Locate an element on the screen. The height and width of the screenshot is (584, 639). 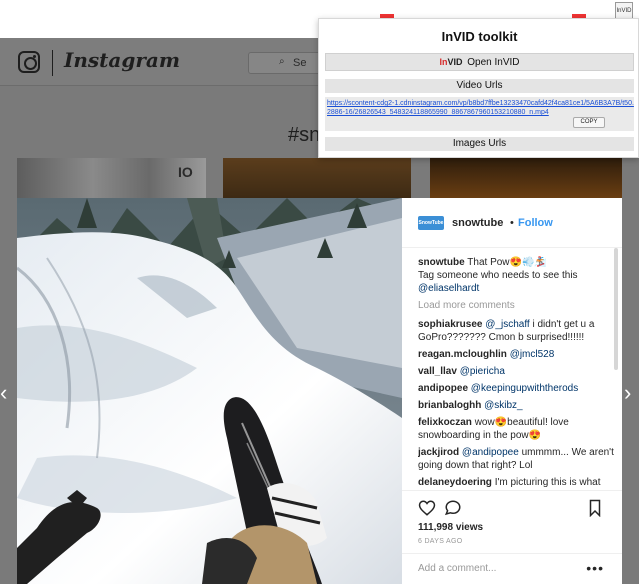
comment-username: brianbaloghh is located at coordinates (449, 405).